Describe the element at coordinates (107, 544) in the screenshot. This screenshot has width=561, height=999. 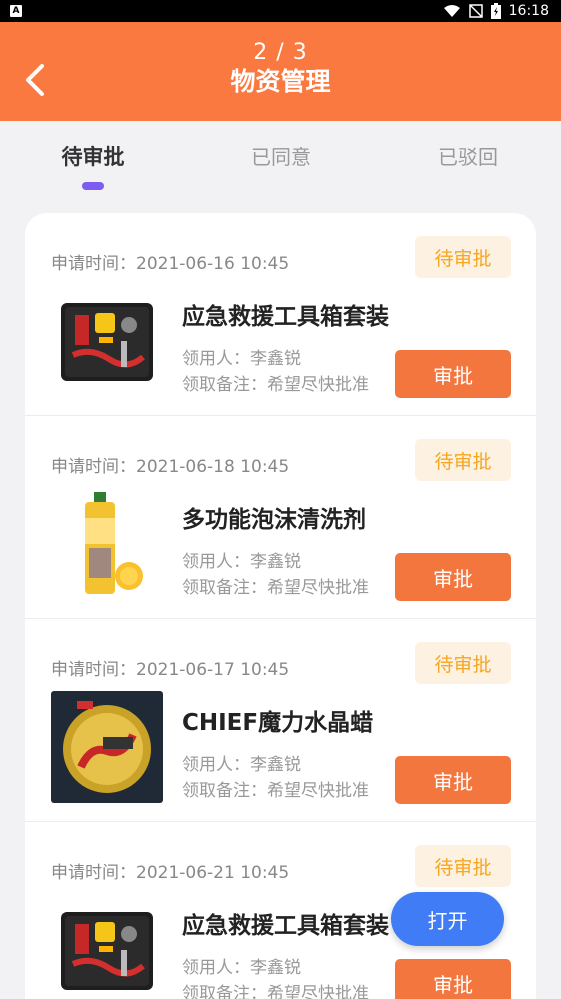
I see `foam-cleaner-image` at that location.